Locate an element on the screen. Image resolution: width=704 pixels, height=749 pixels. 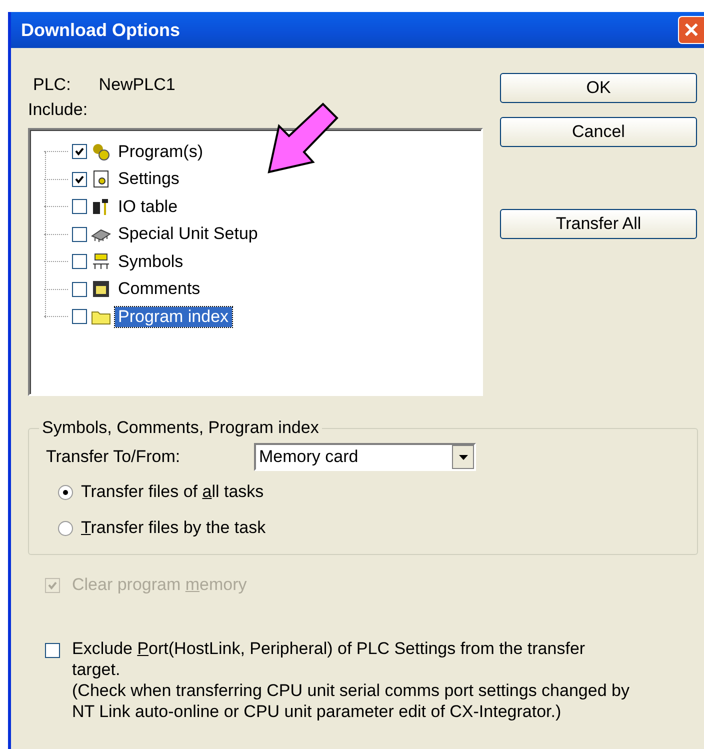
plug-icon is located at coordinates (101, 206).